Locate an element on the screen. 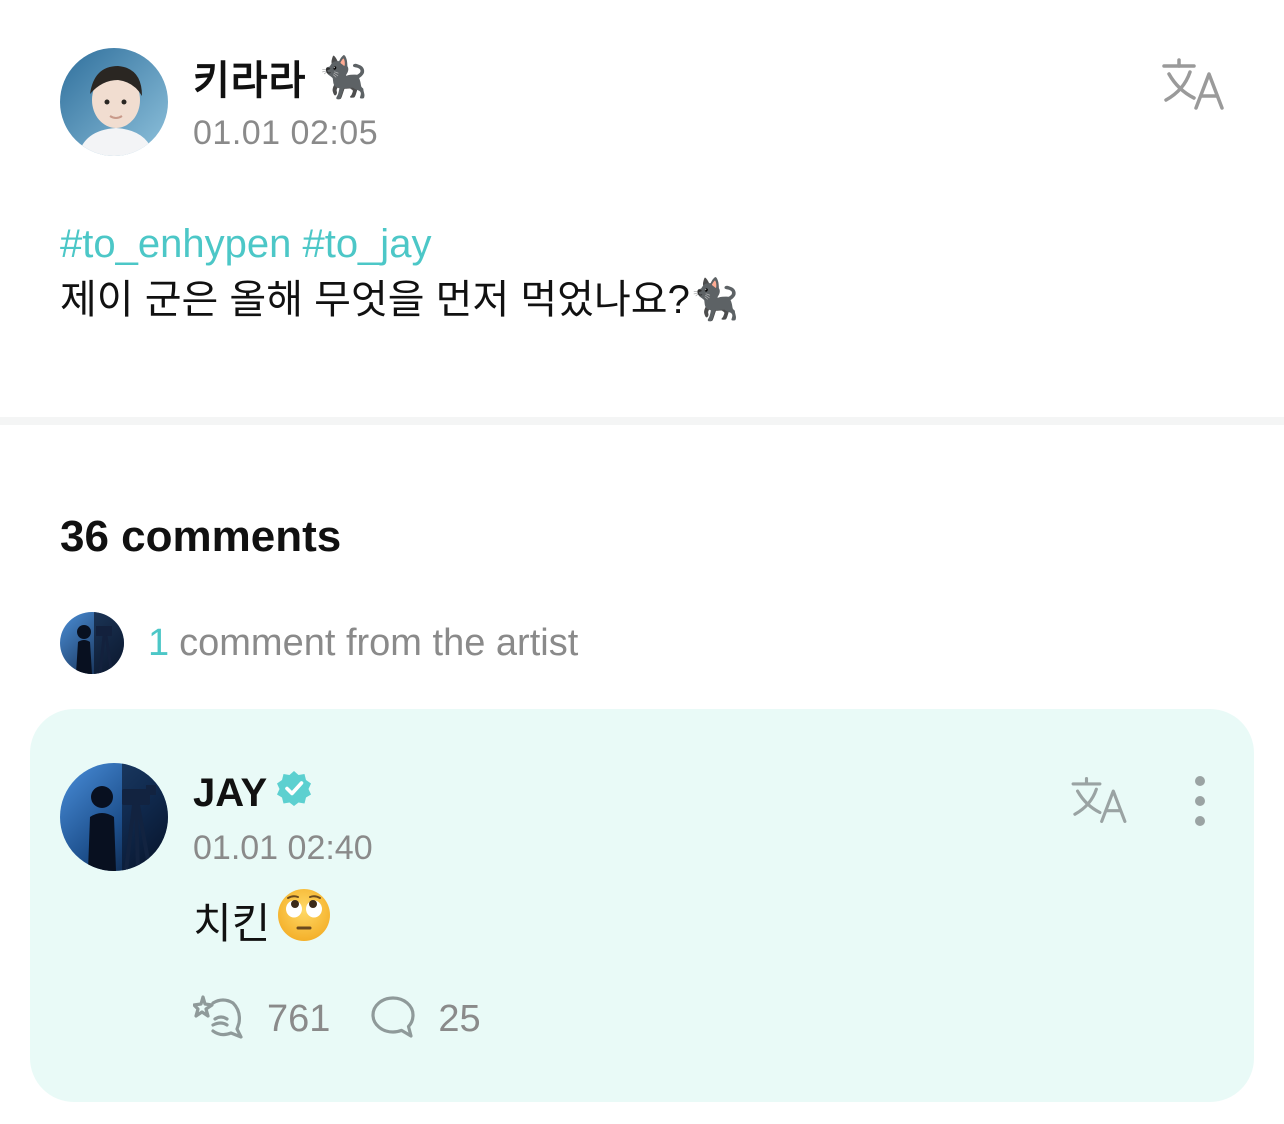  artist-name: JAY is located at coordinates (253, 793).